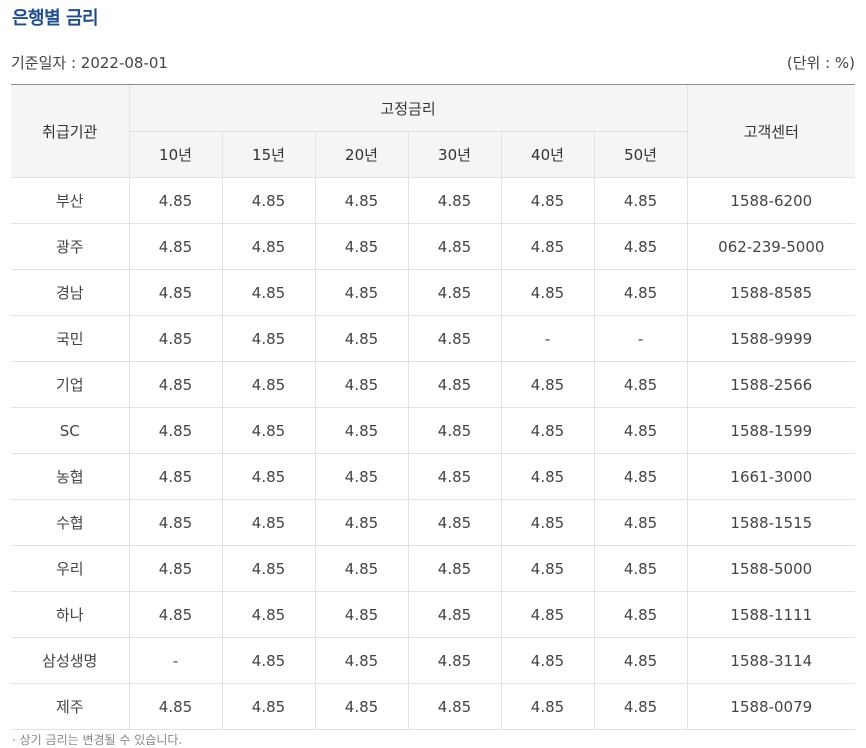 The width and height of the screenshot is (866, 748). I want to click on table-row: 제주 4.85 4.85 4.85 4.85 4.85 4.85 1588-0079, so click(433, 706).